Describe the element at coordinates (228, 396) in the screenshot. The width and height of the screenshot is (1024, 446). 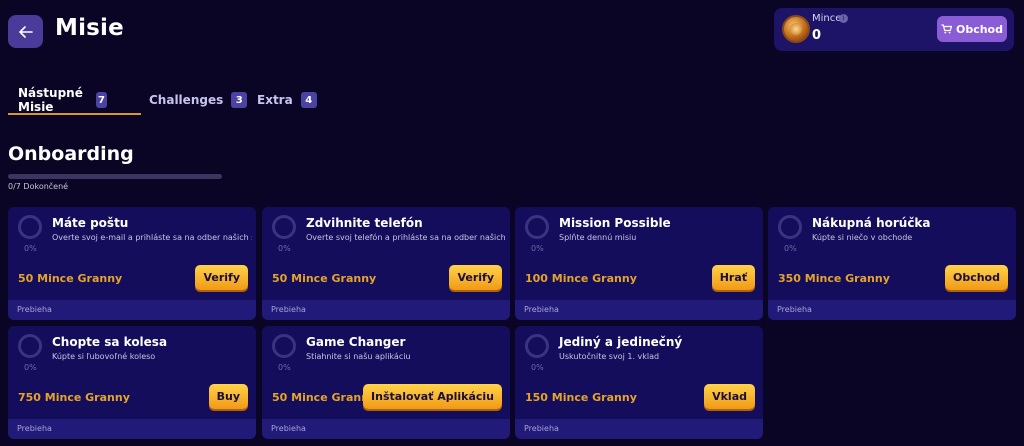
I see `buy-button: Buy` at that location.